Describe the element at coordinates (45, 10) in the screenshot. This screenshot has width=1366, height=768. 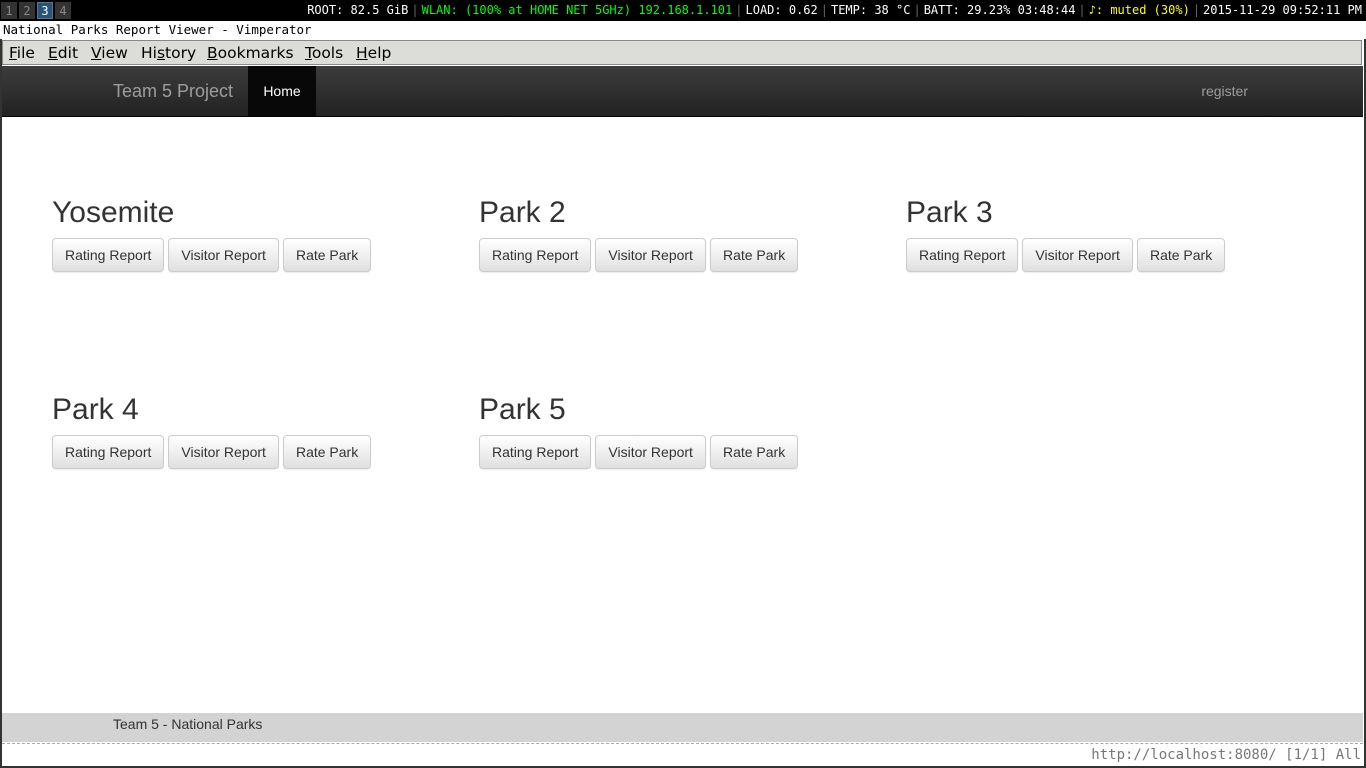
I see `workspace-3-button: 3` at that location.